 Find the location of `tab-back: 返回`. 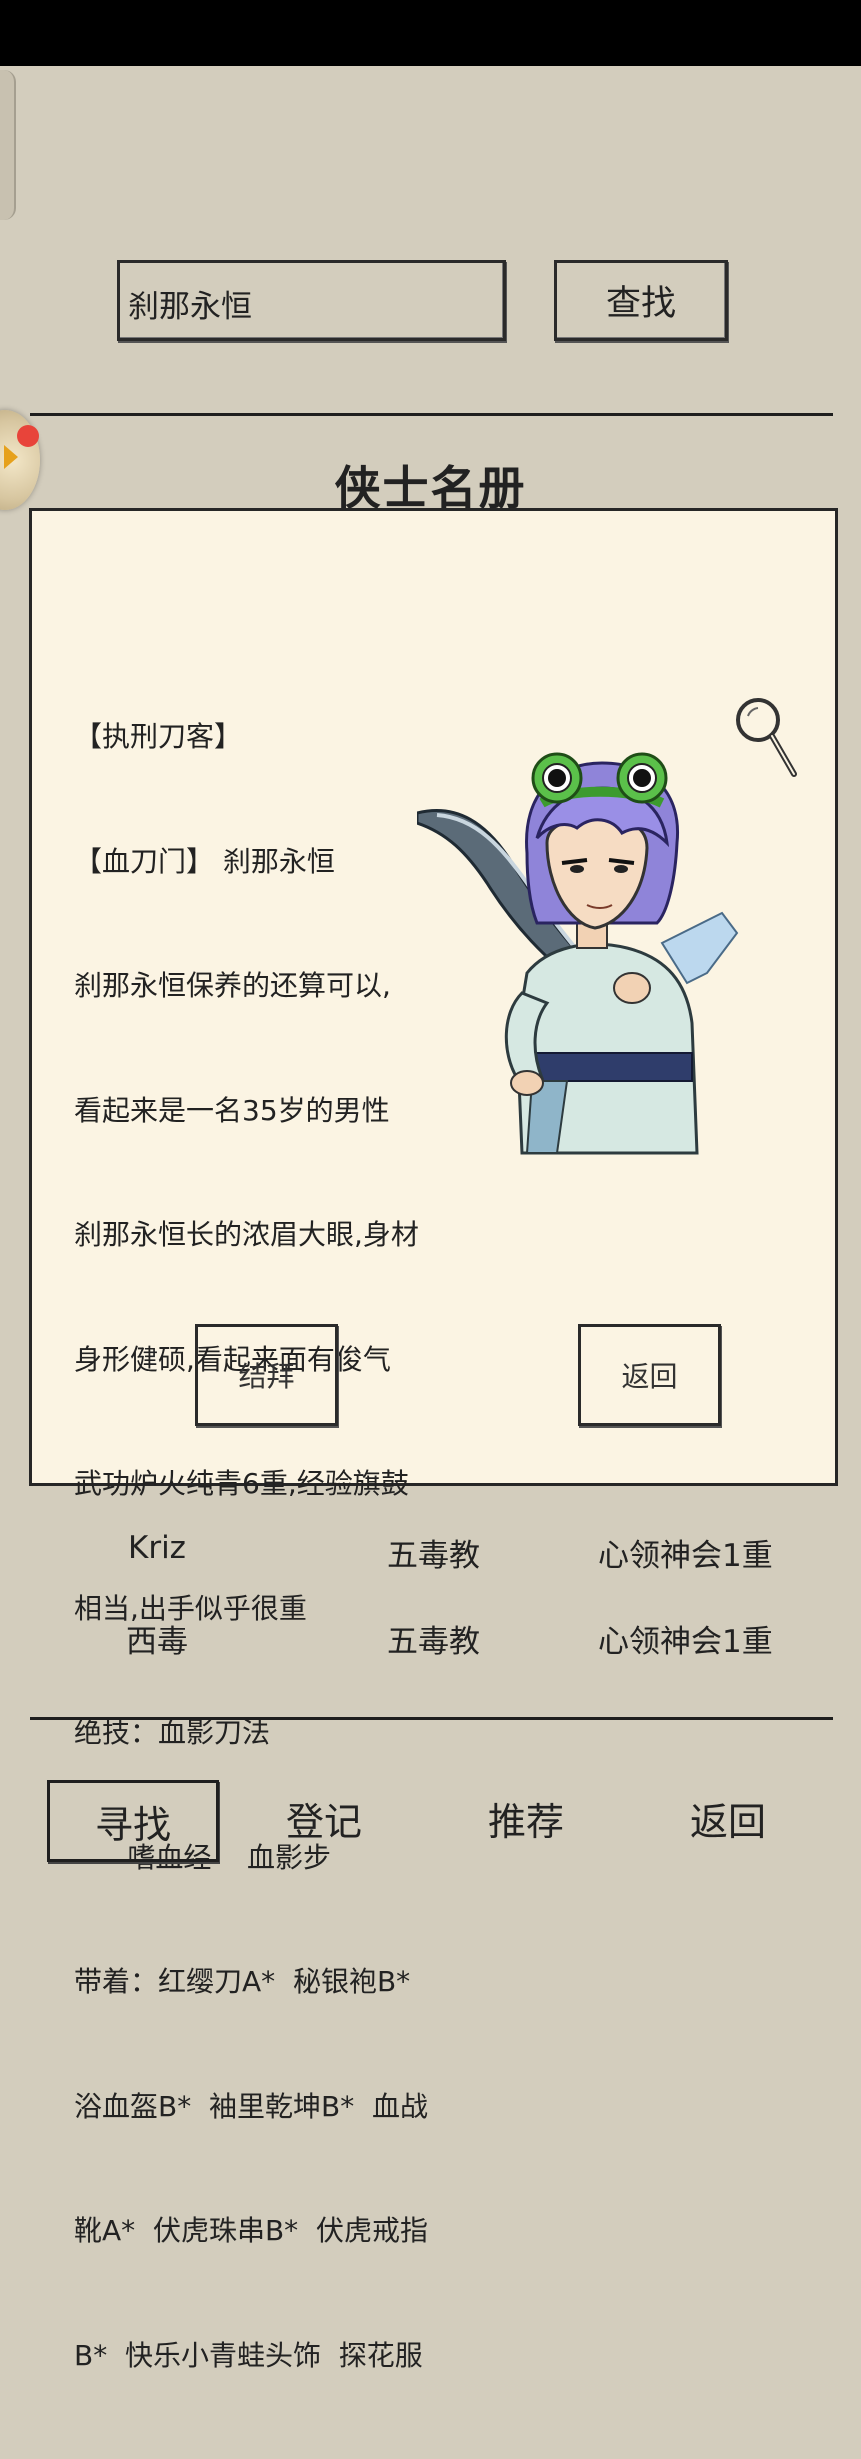

tab-back: 返回 is located at coordinates (728, 1818).